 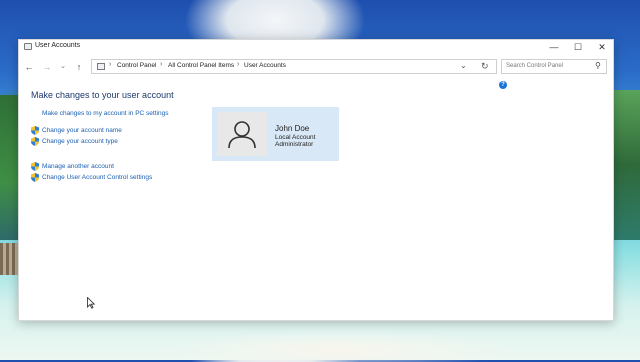 What do you see at coordinates (602, 47) in the screenshot?
I see `close-button: ✕` at bounding box center [602, 47].